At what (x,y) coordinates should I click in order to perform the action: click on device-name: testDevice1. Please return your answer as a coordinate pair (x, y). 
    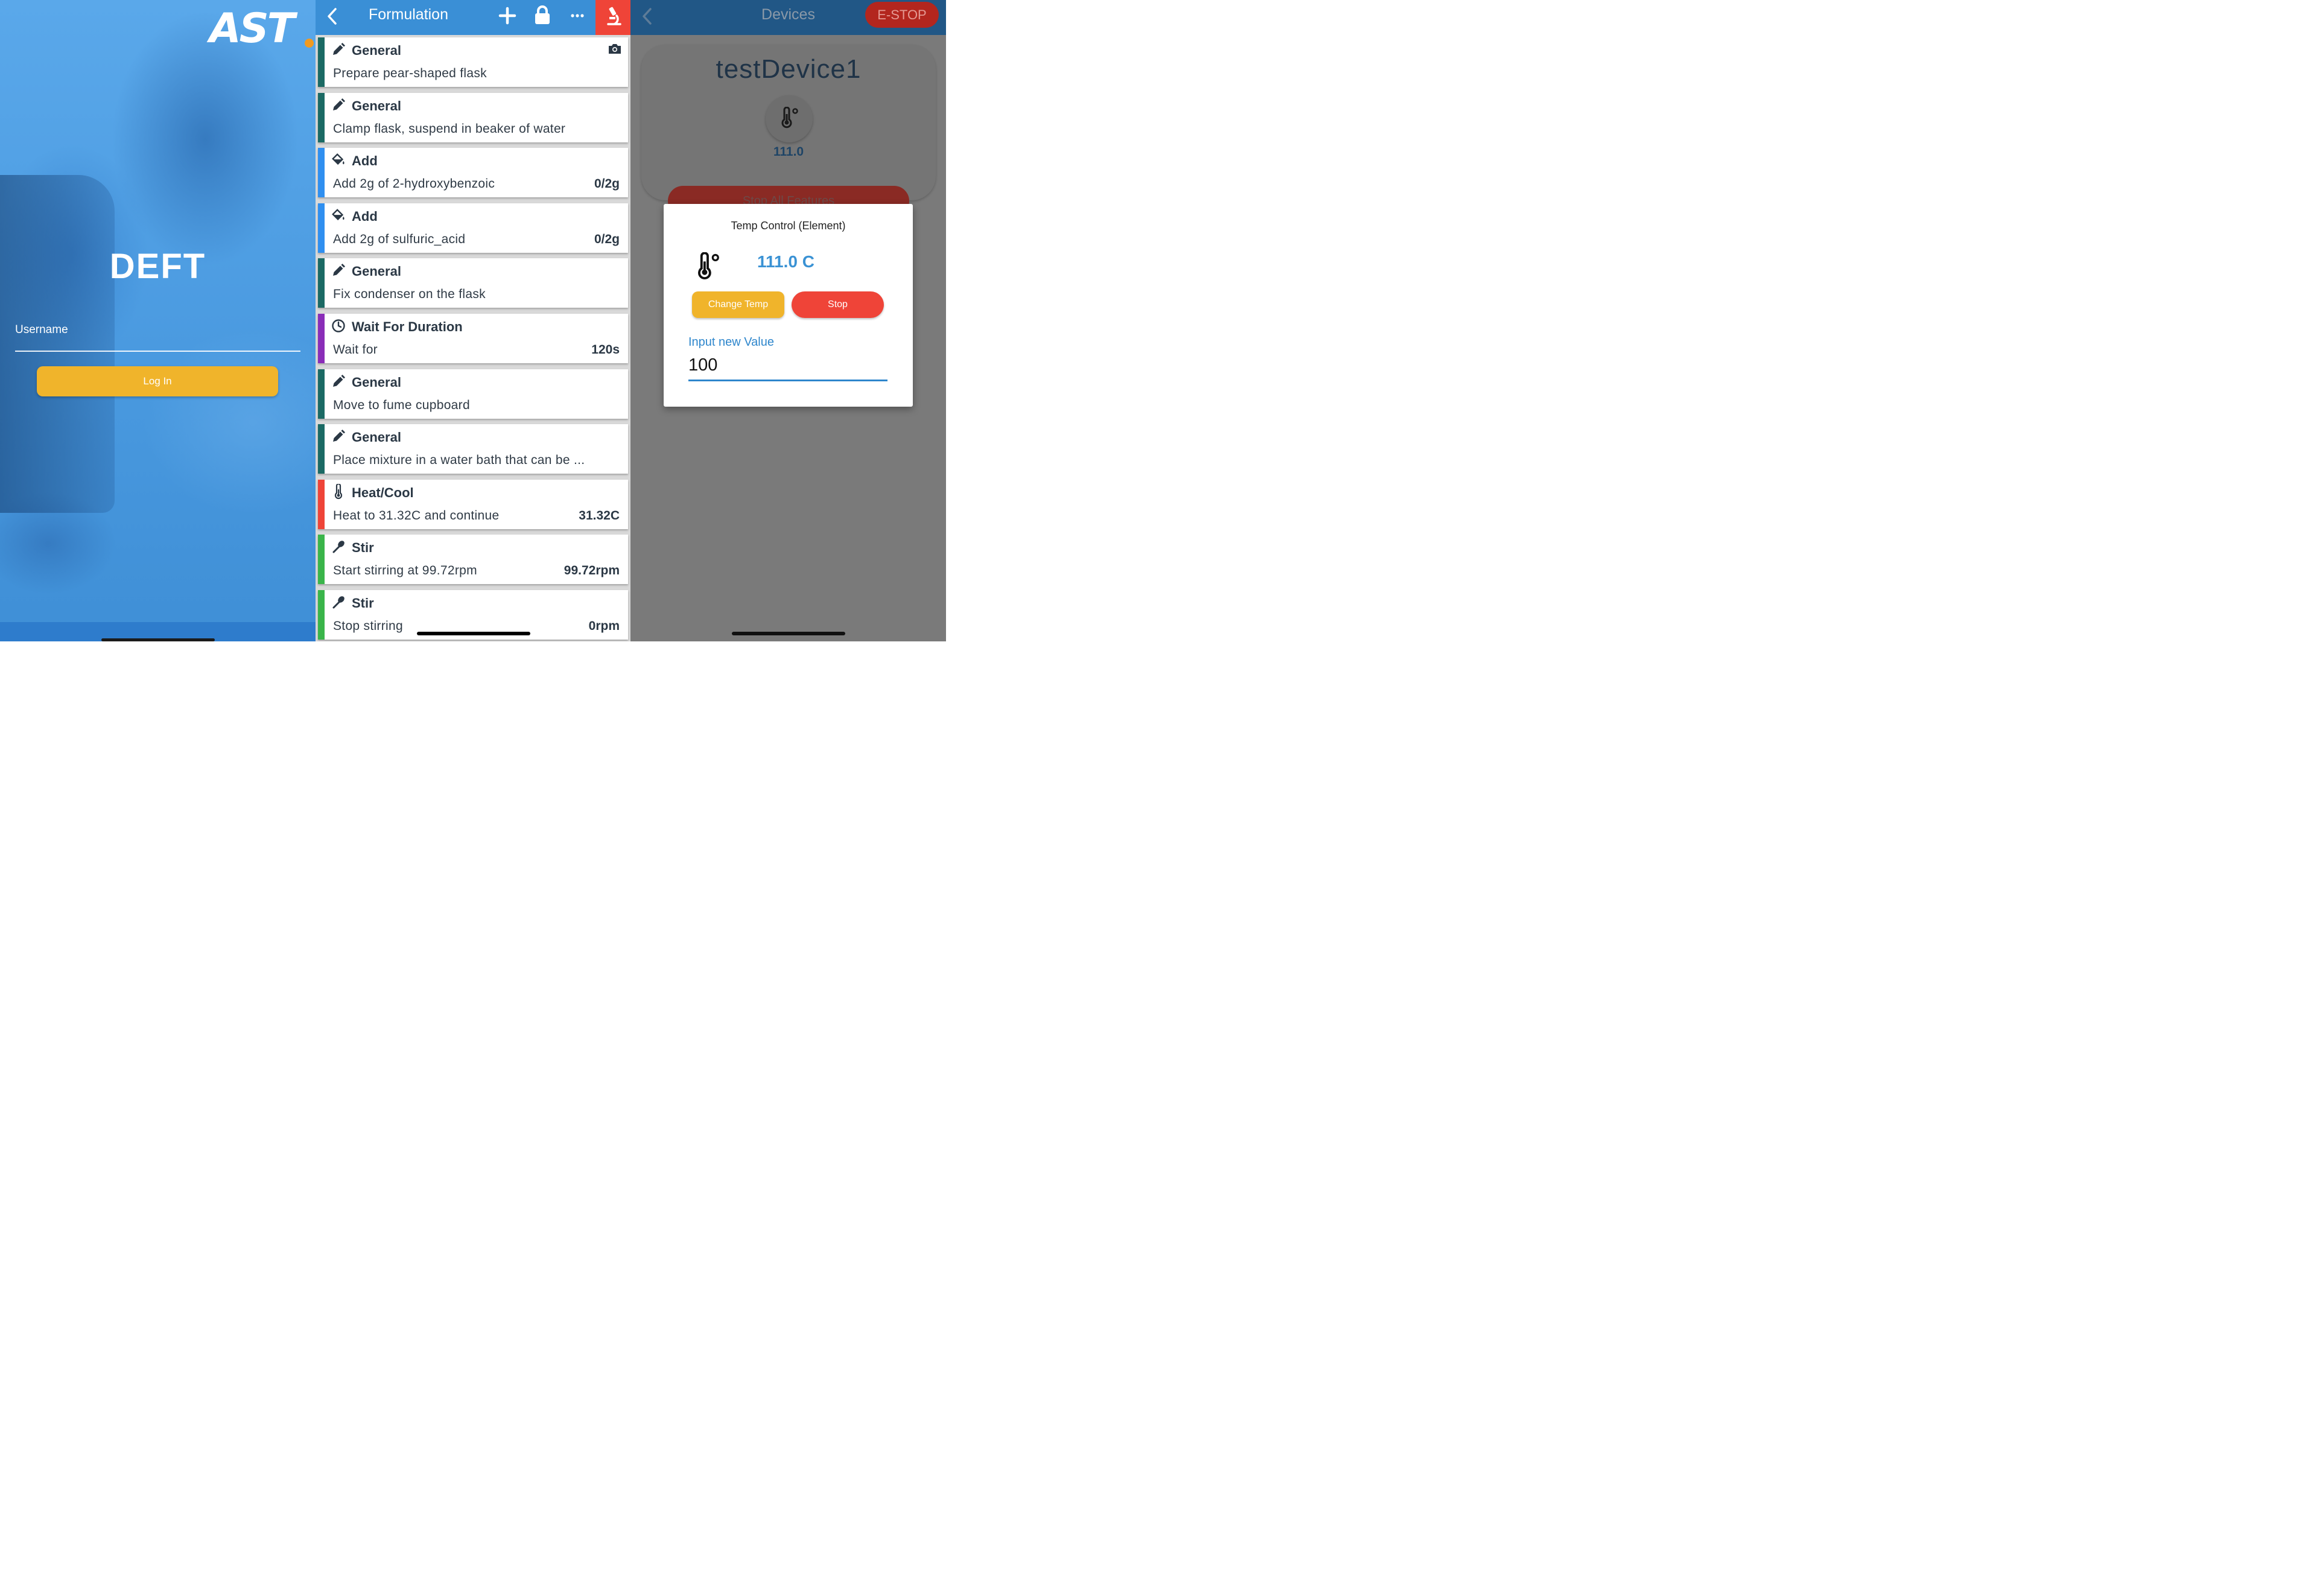
    Looking at the image, I should click on (789, 69).